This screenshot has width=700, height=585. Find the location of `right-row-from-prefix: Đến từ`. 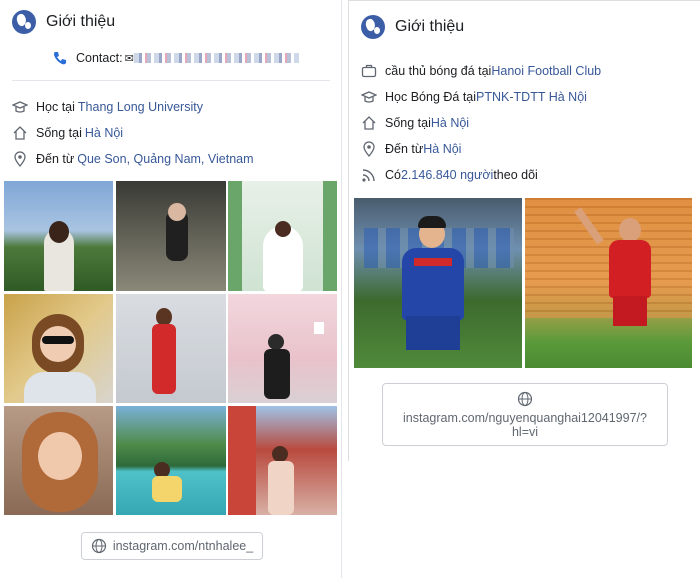

right-row-from-prefix: Đến từ is located at coordinates (404, 149).